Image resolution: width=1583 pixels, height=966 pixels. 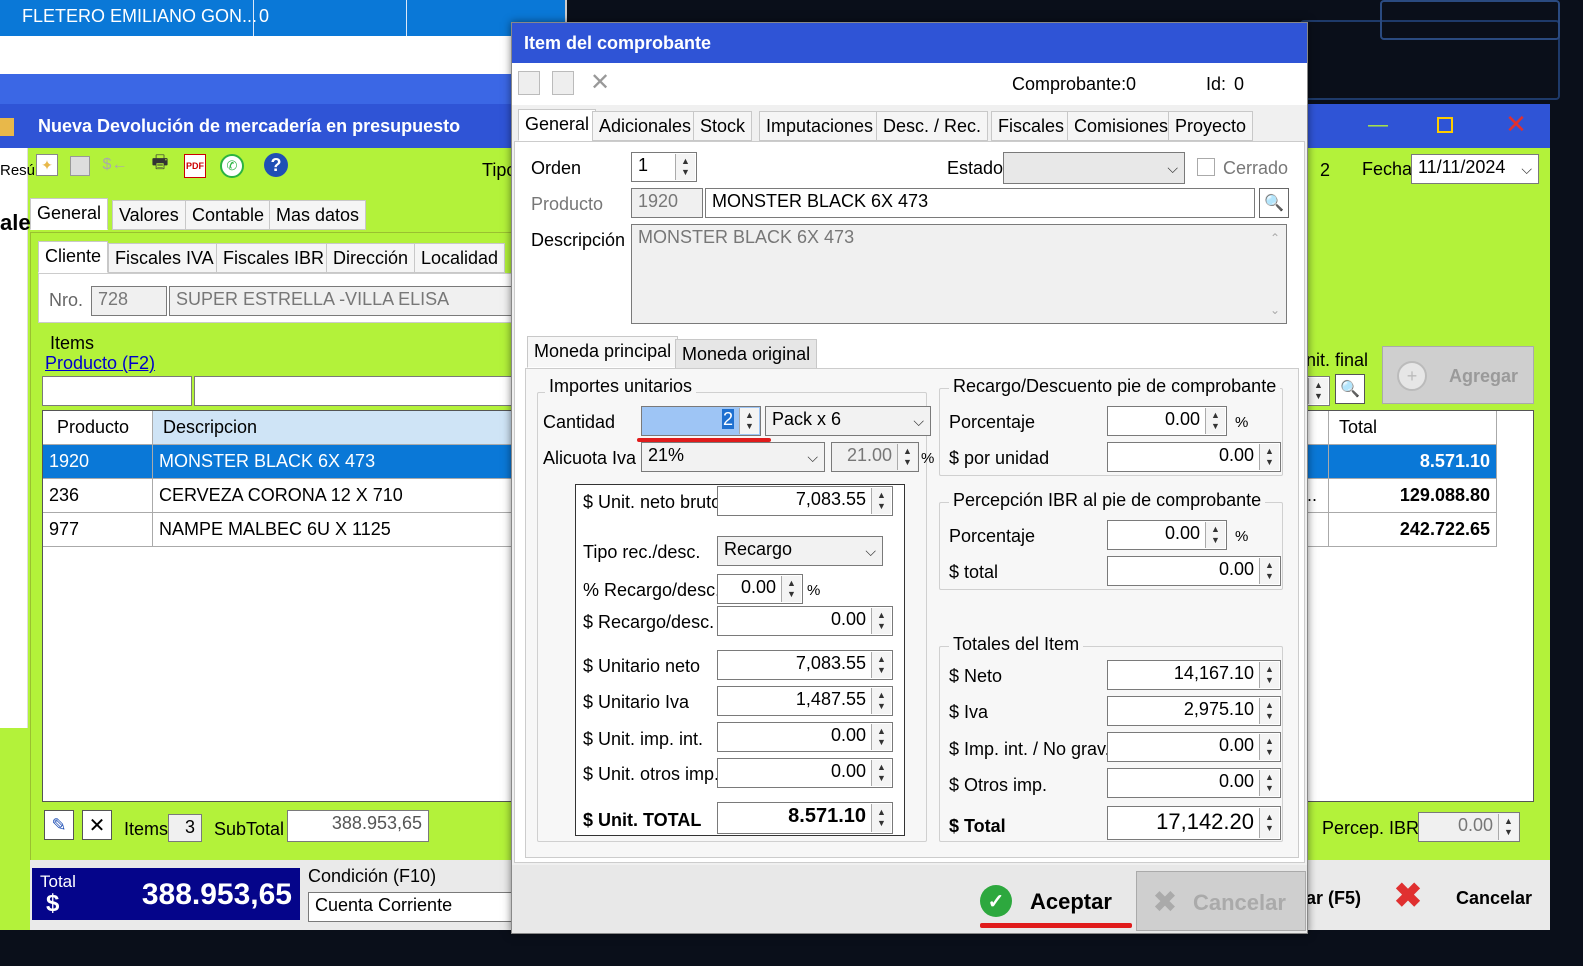 What do you see at coordinates (93, 427) in the screenshot?
I see `grid-header-producto-text: Producto` at bounding box center [93, 427].